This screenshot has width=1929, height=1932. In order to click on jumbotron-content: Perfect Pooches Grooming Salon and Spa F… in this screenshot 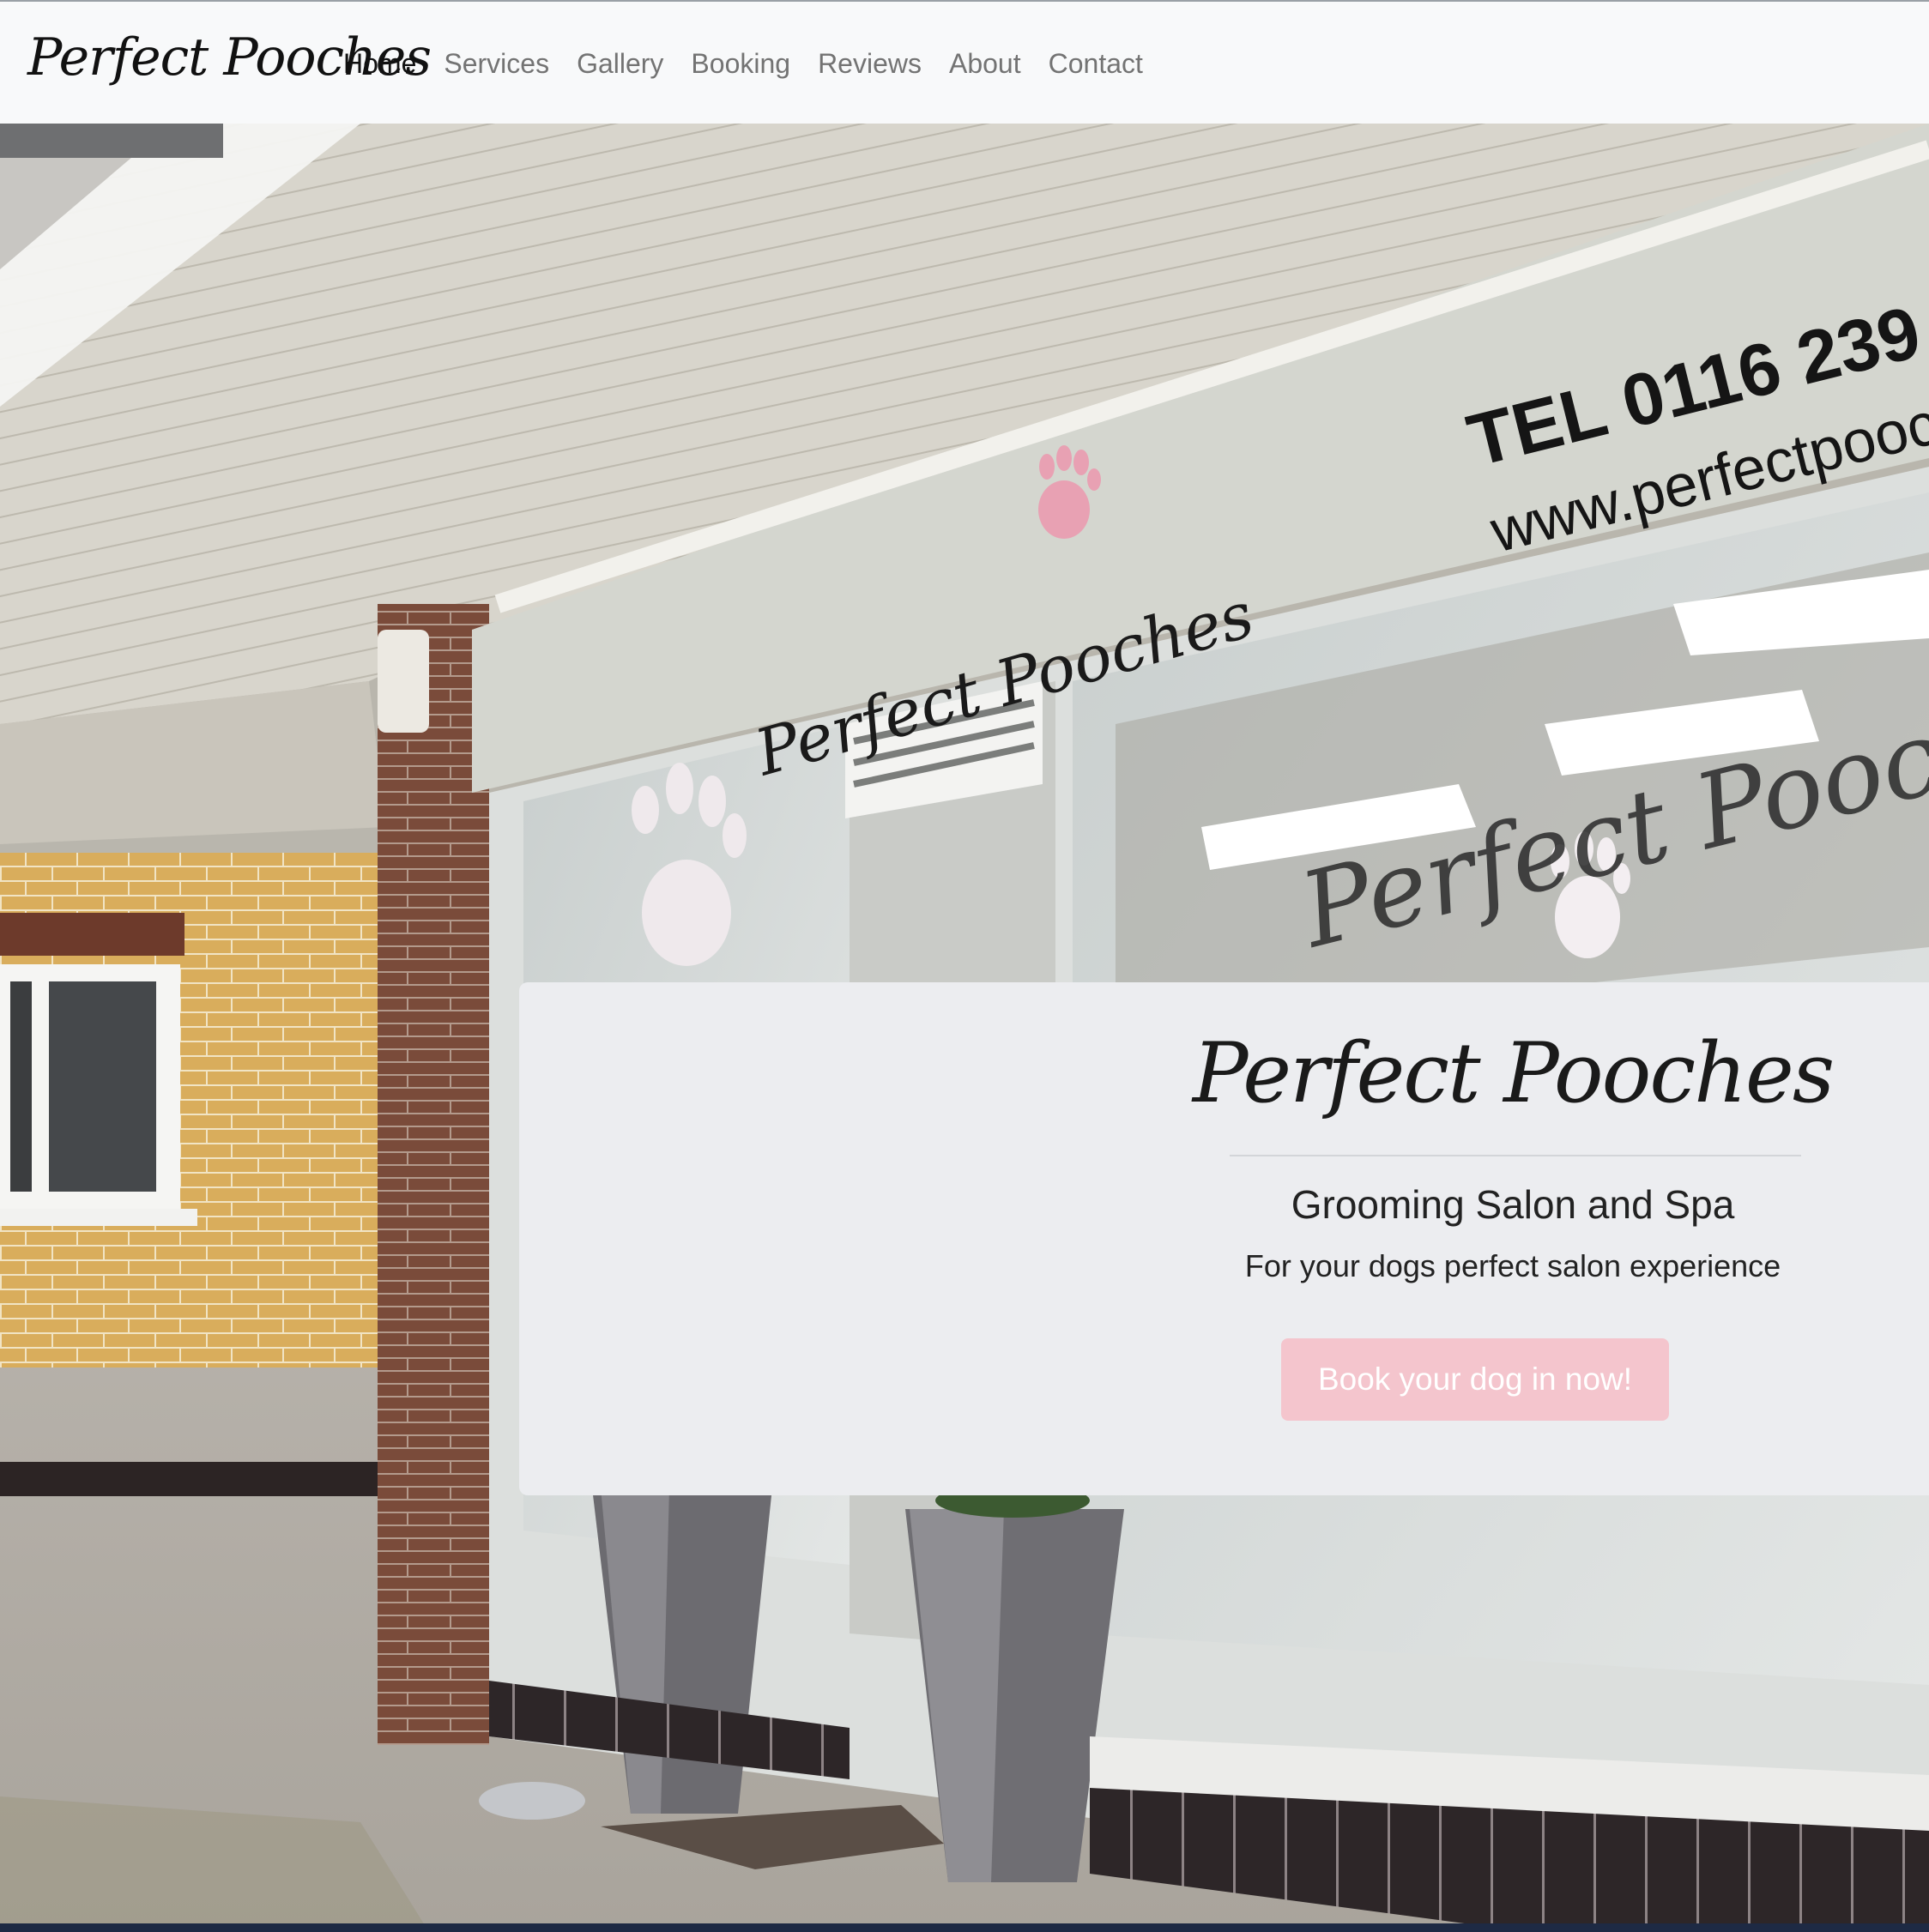, I will do `click(1513, 1238)`.